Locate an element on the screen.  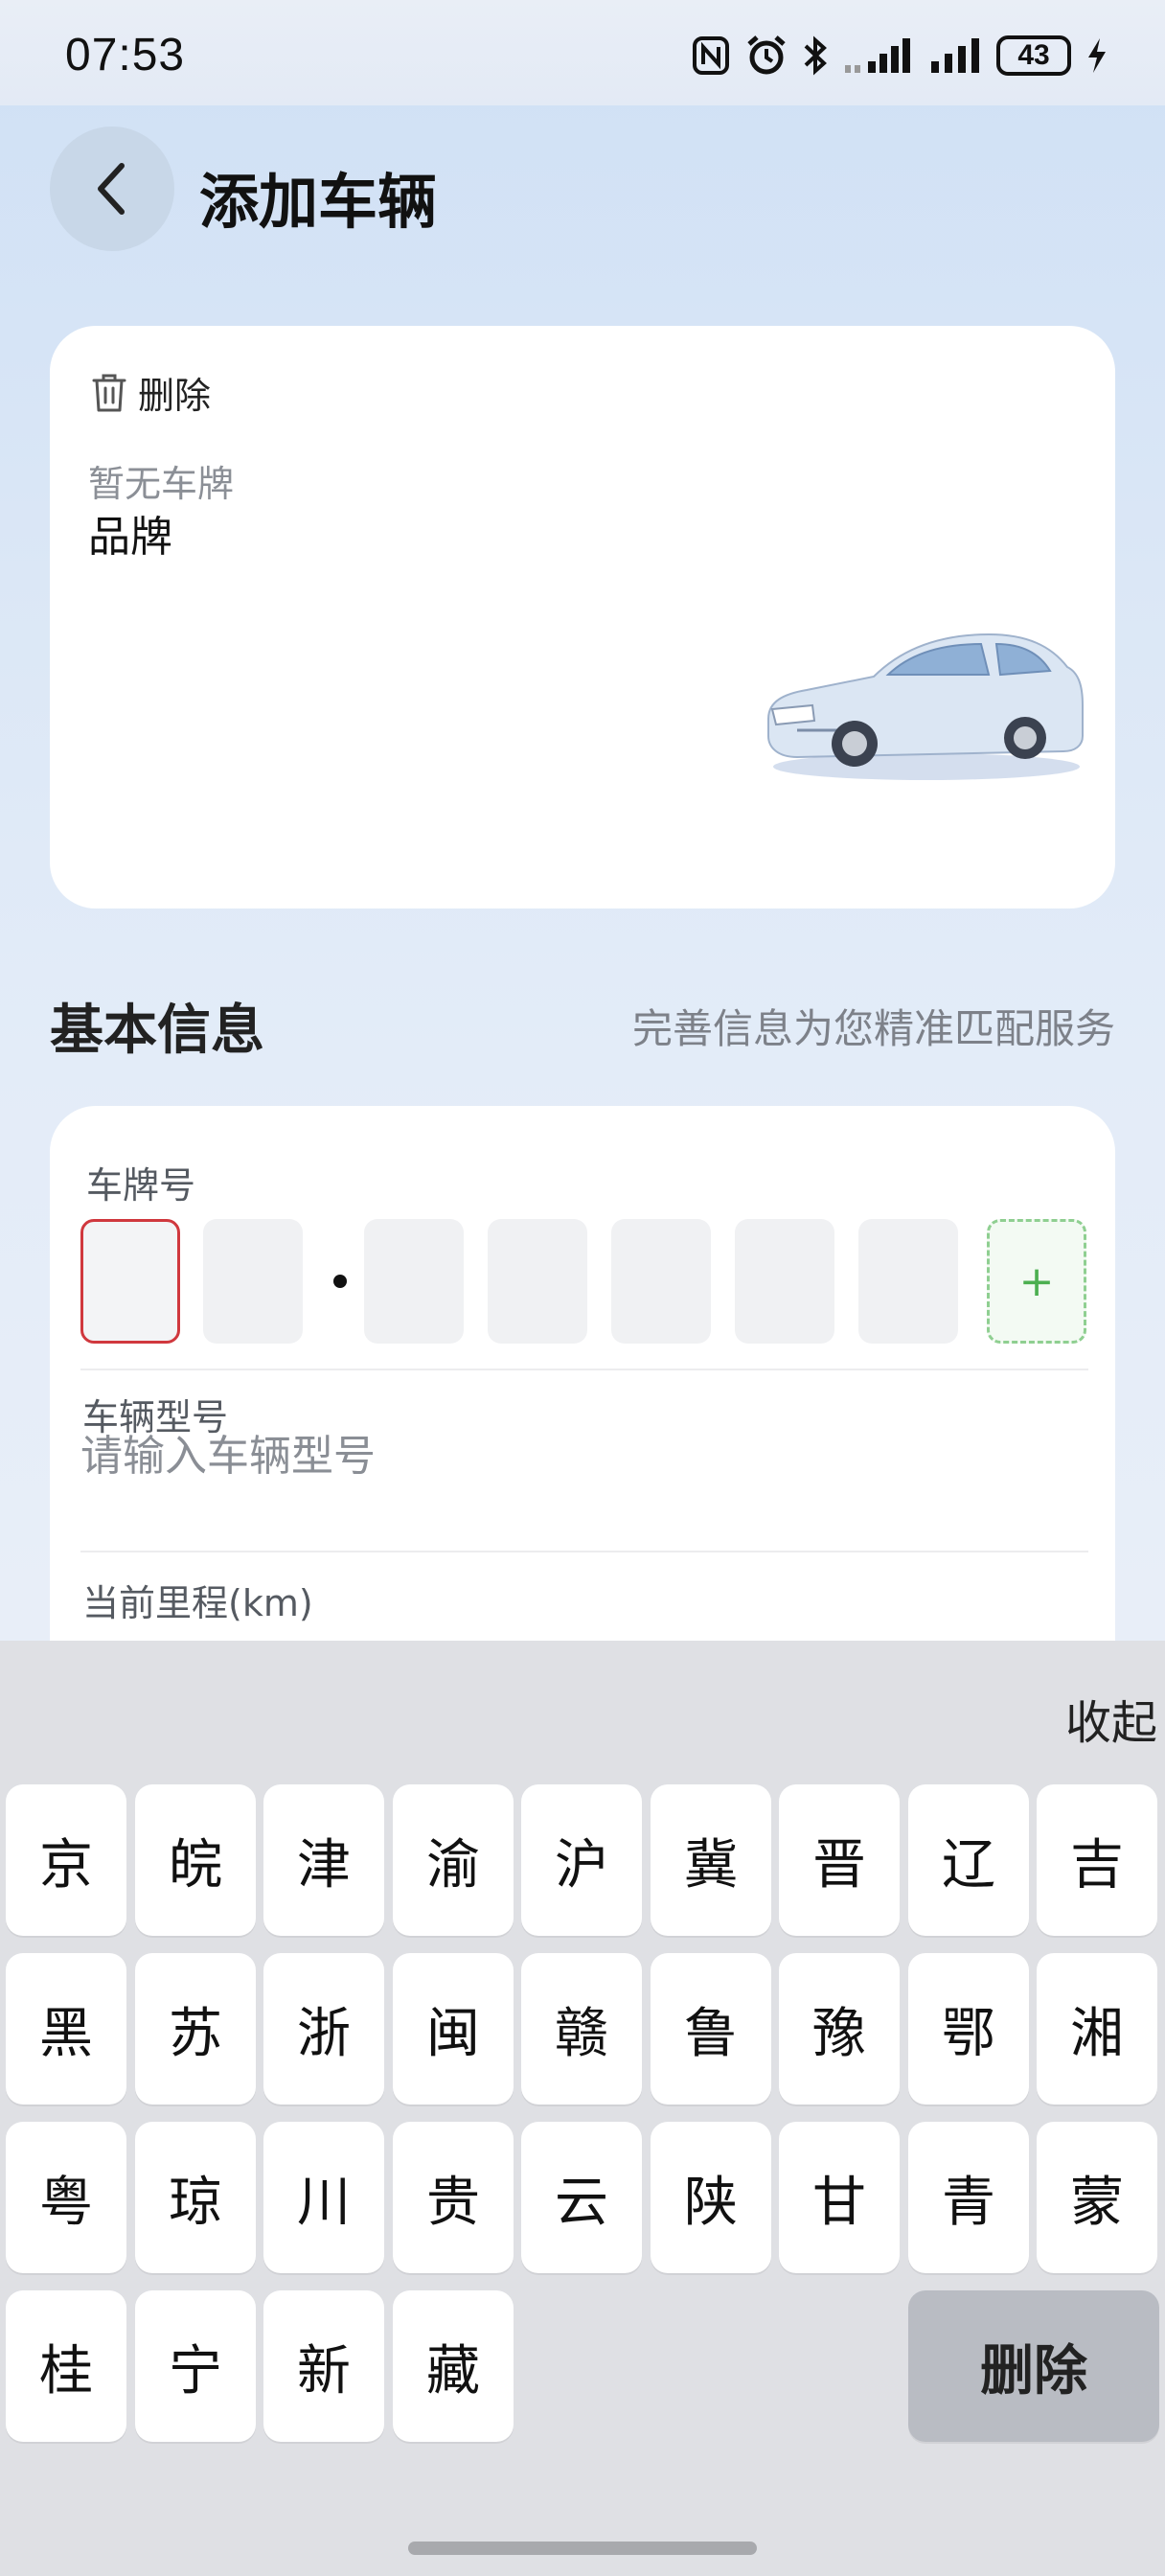
key: 皖 is located at coordinates (196, 1860).